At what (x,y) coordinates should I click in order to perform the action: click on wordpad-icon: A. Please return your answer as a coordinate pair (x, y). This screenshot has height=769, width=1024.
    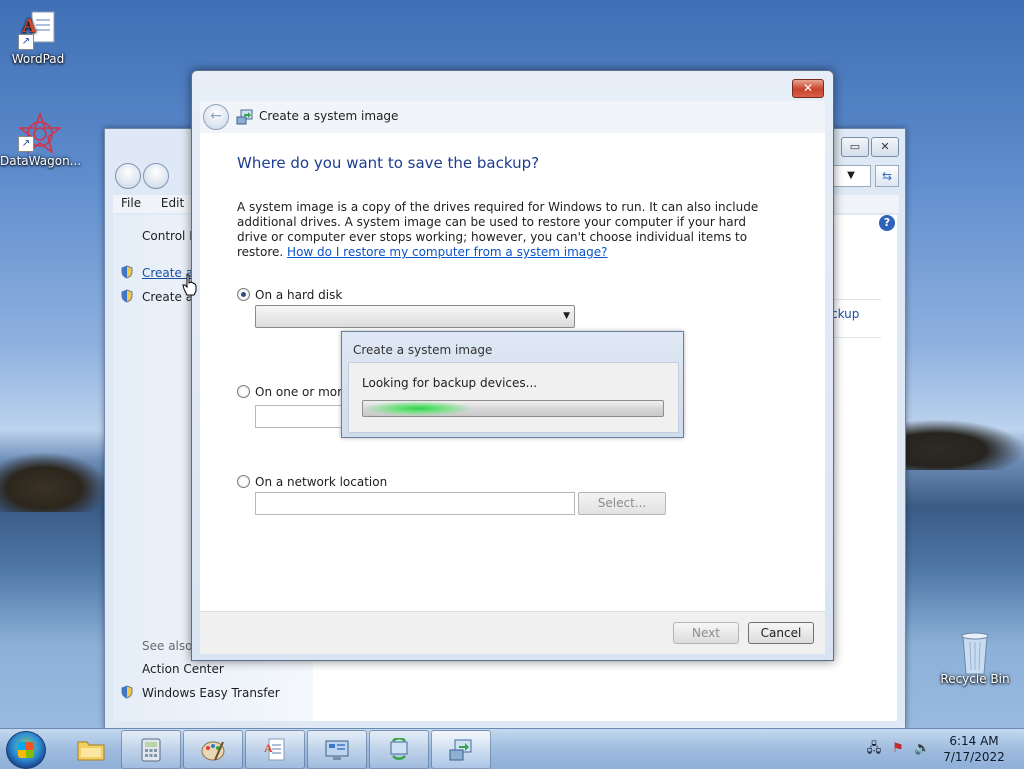
    Looking at the image, I should click on (275, 750).